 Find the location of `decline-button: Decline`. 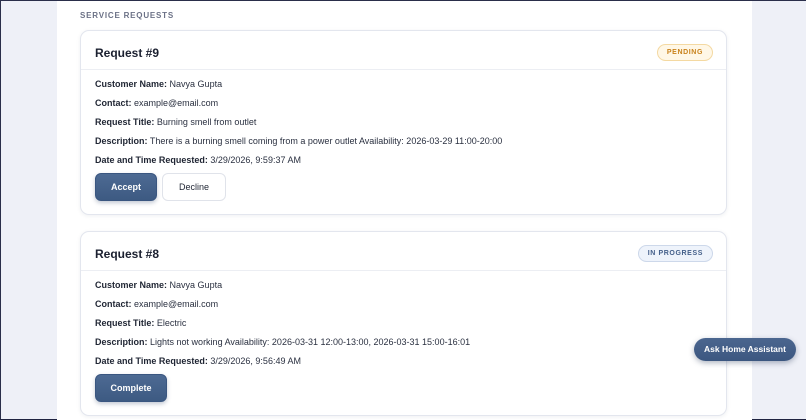

decline-button: Decline is located at coordinates (194, 187).